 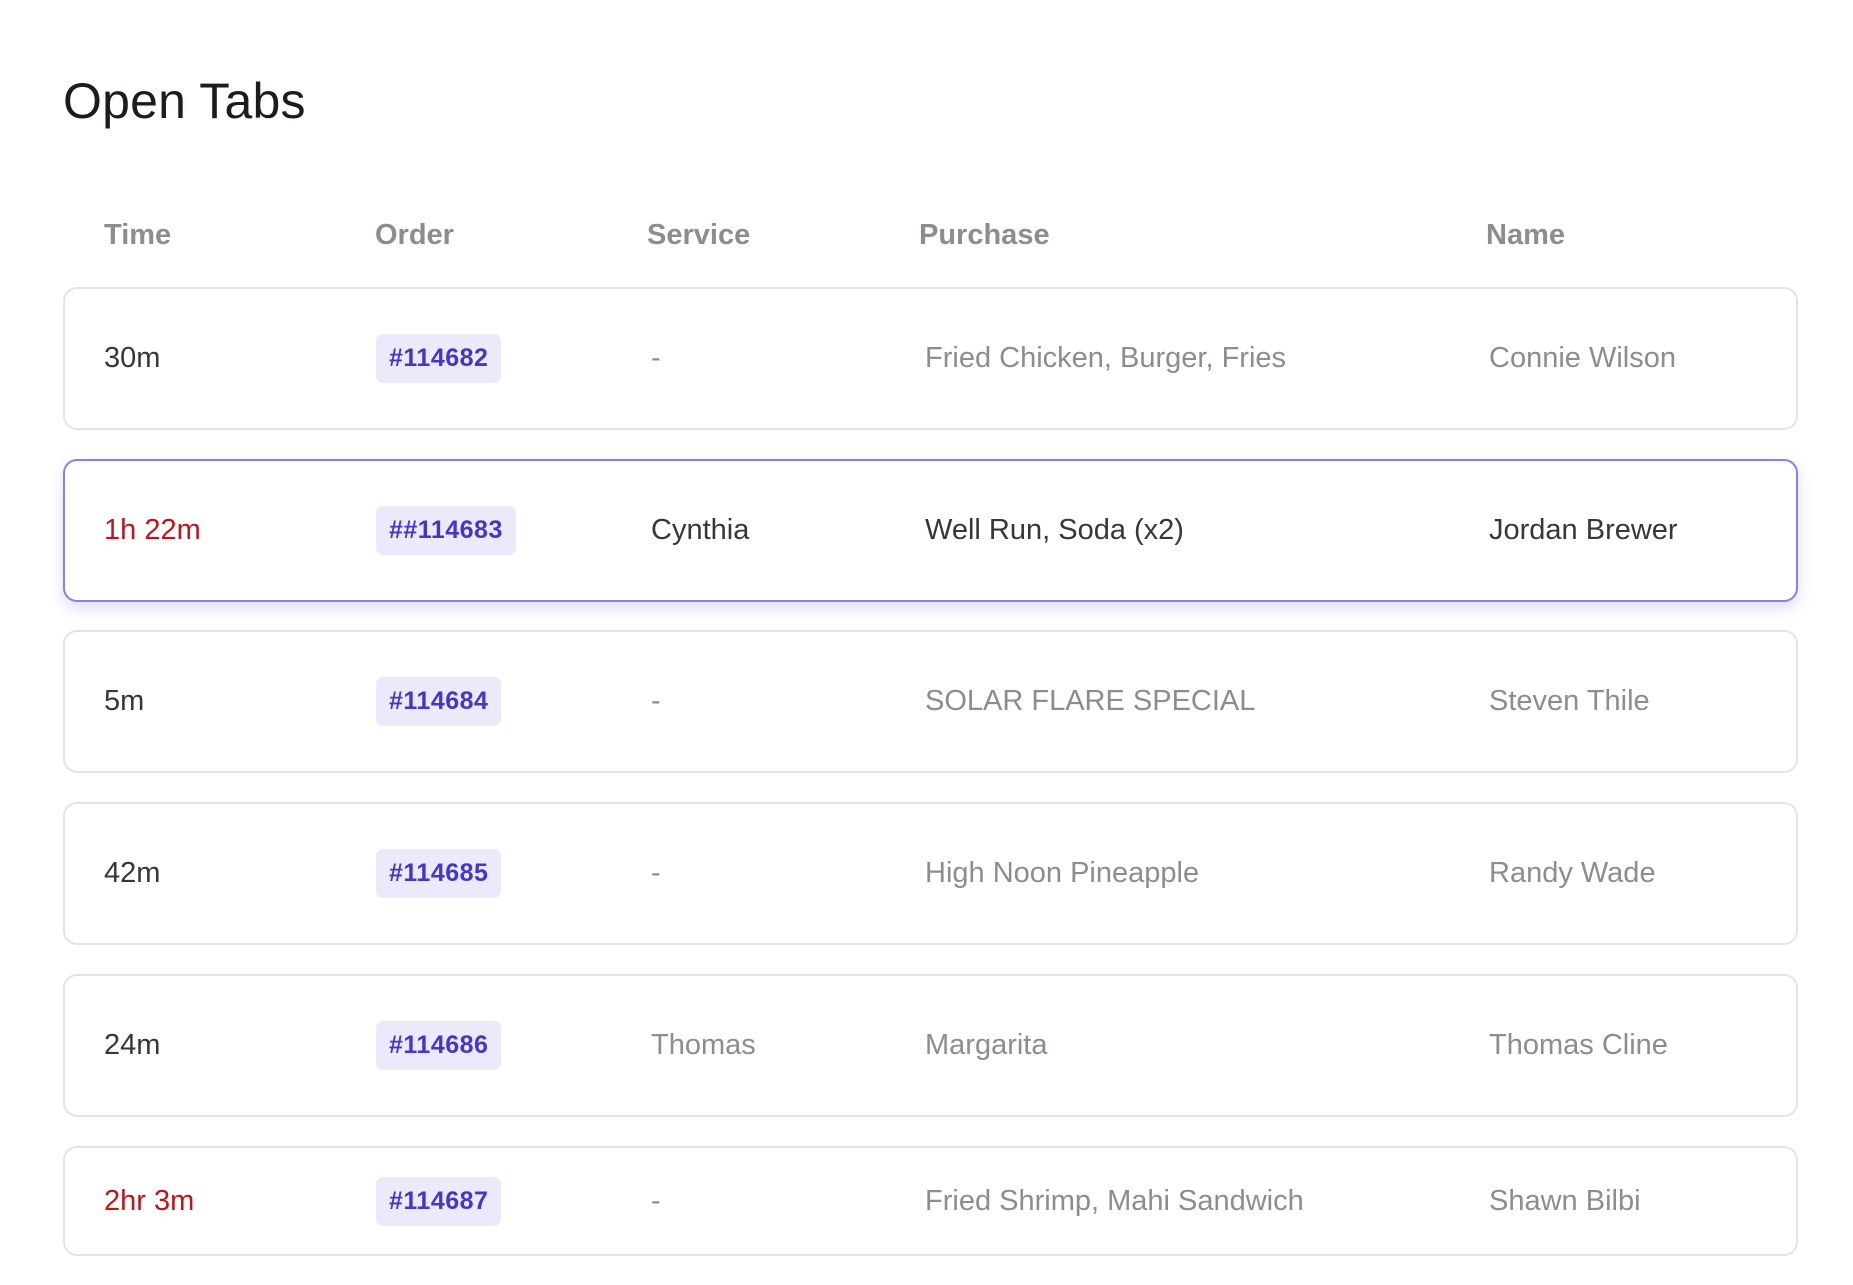 I want to click on order-cell: #114682, so click(x=439, y=358).